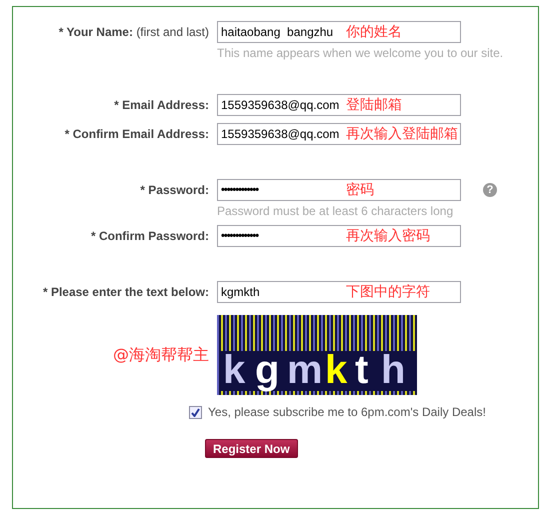  Describe the element at coordinates (339, 134) in the screenshot. I see `input-field: 1559359638@qq.com 再次输入登陆邮箱` at that location.